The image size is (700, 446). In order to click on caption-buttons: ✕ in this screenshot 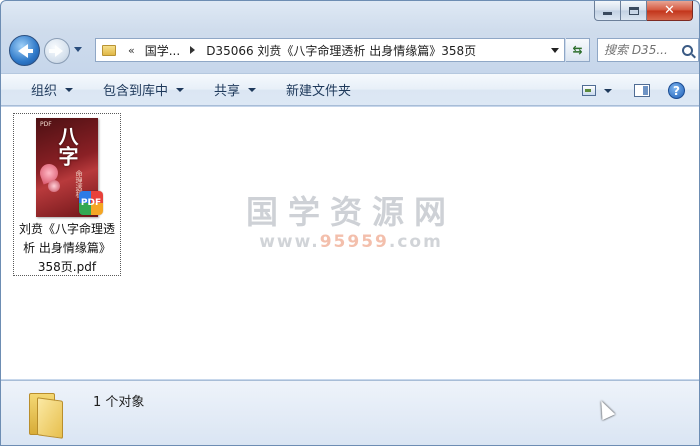, I will do `click(643, 11)`.